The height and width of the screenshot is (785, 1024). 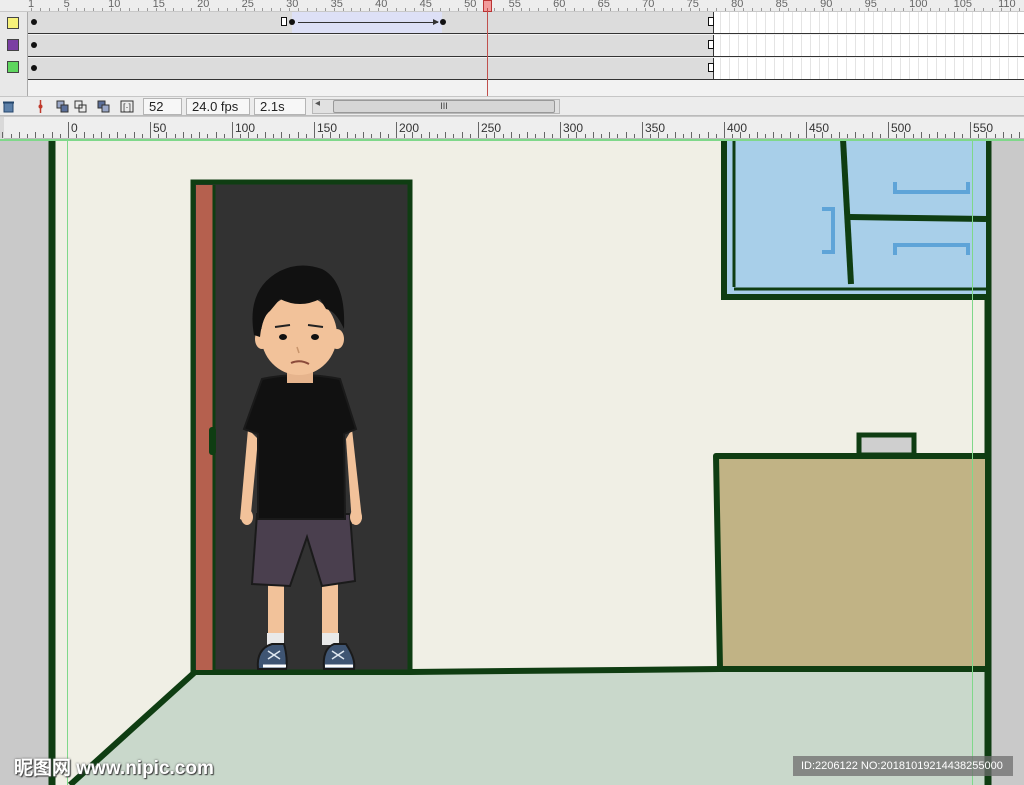 I want to click on edit-multiple-frames-icon, so click(x=104, y=106).